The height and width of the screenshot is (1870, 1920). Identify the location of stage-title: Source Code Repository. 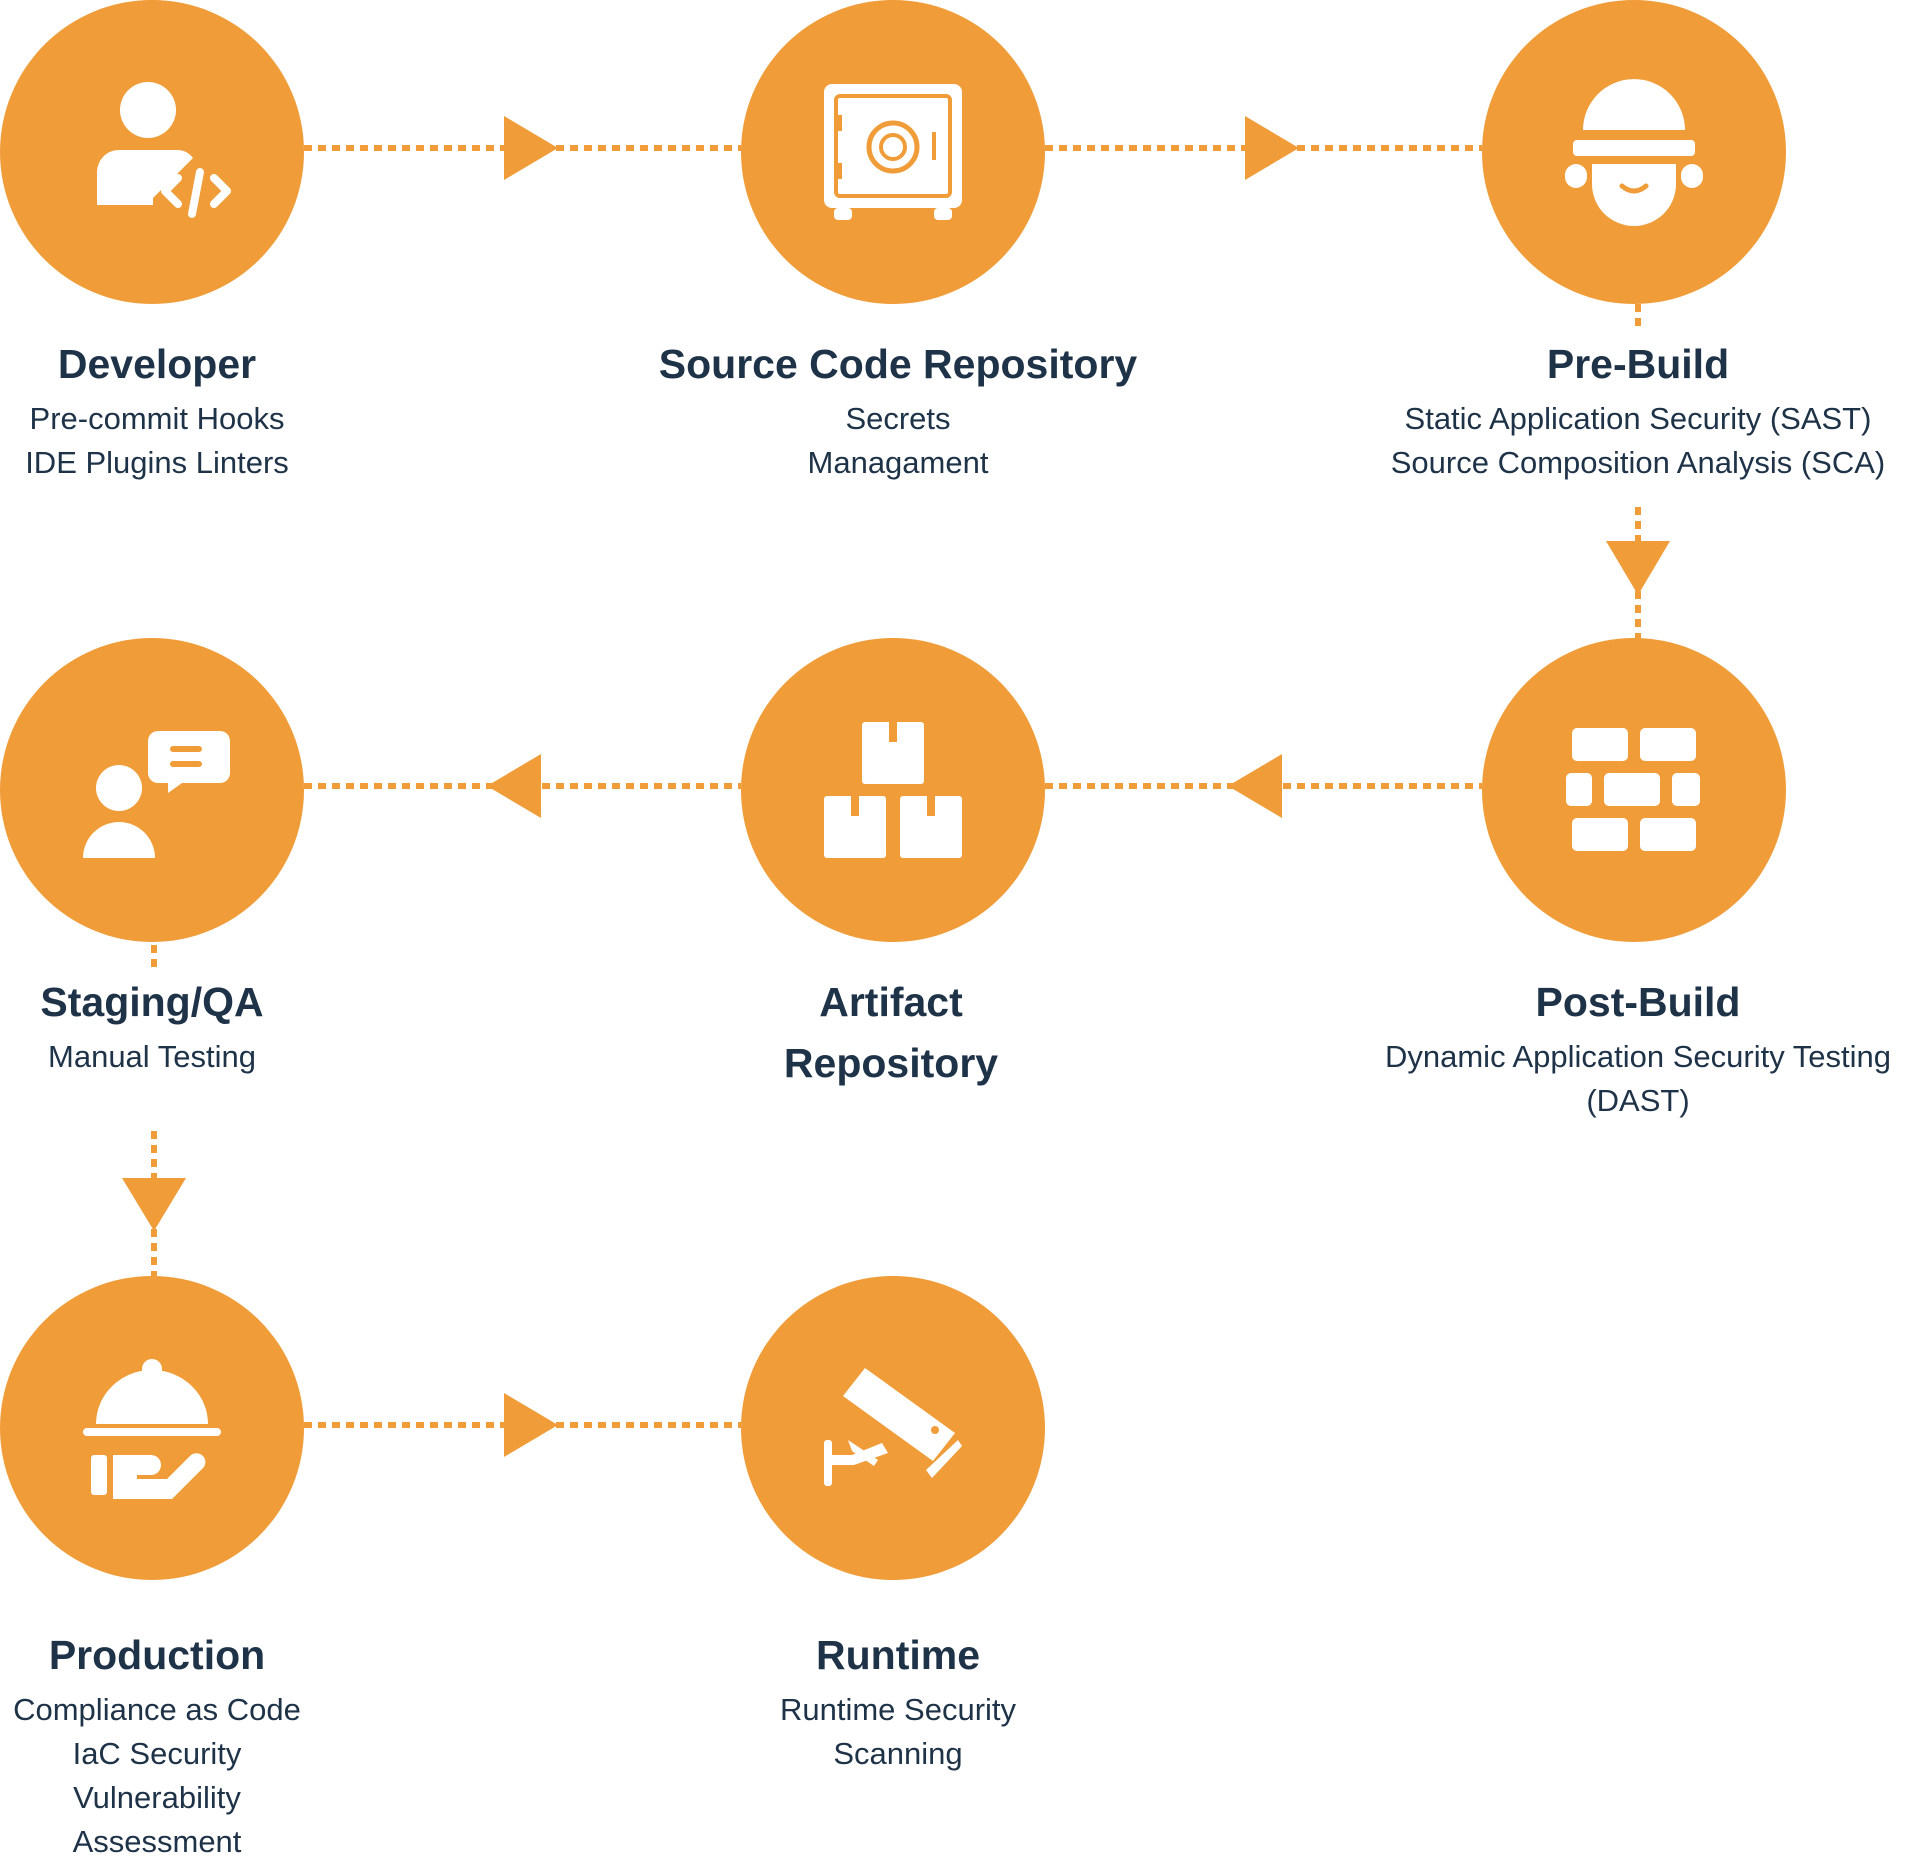
(898, 364).